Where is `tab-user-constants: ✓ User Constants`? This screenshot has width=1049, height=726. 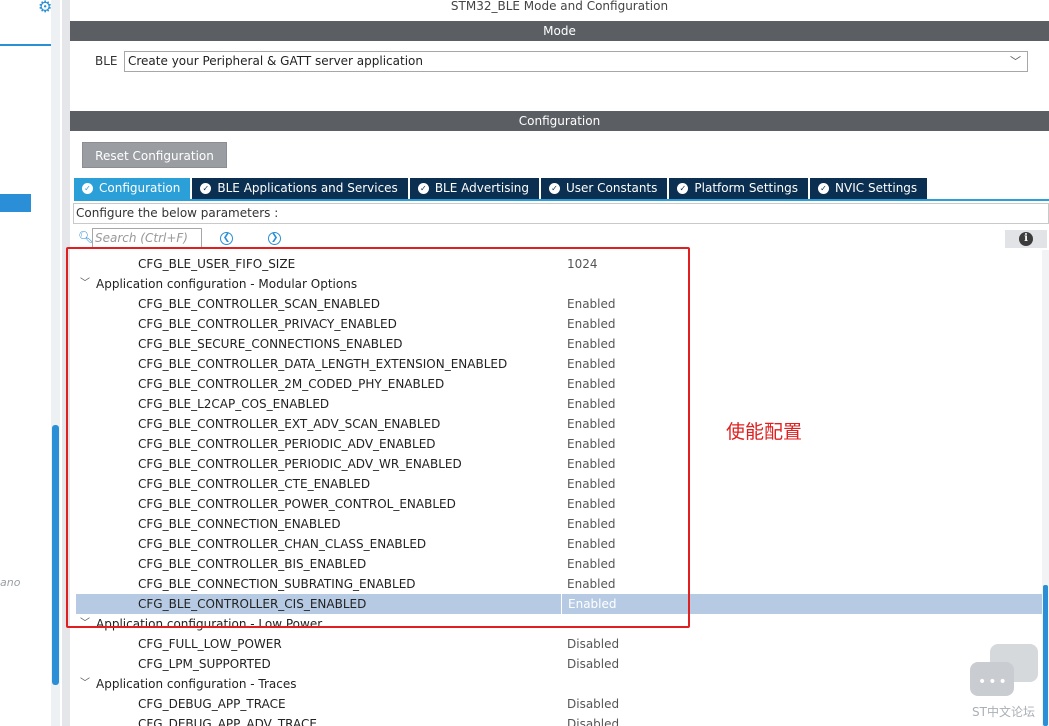 tab-user-constants: ✓ User Constants is located at coordinates (604, 188).